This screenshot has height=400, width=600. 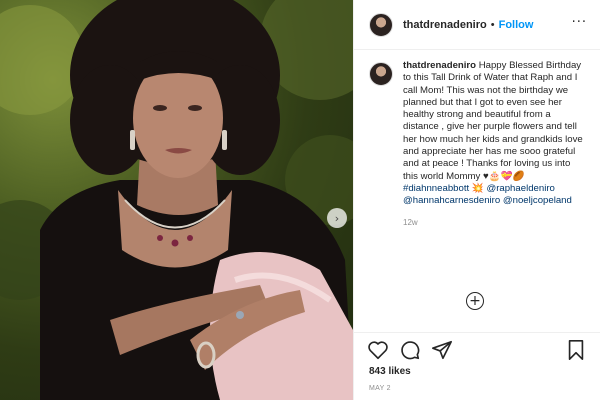 I want to click on action-icons, so click(x=410, y=350).